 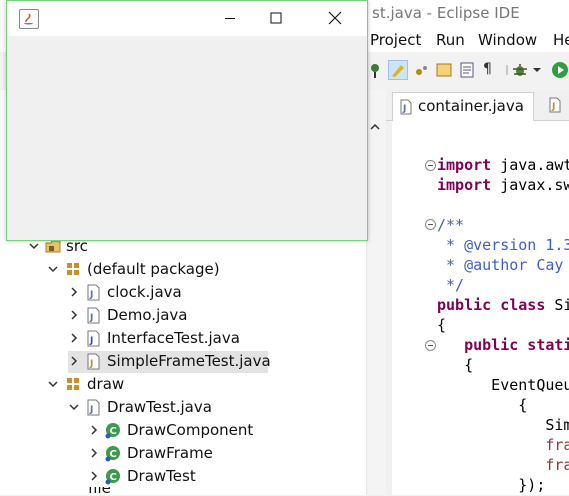 I want to click on whitespace-icon: ¶, so click(x=492, y=70).